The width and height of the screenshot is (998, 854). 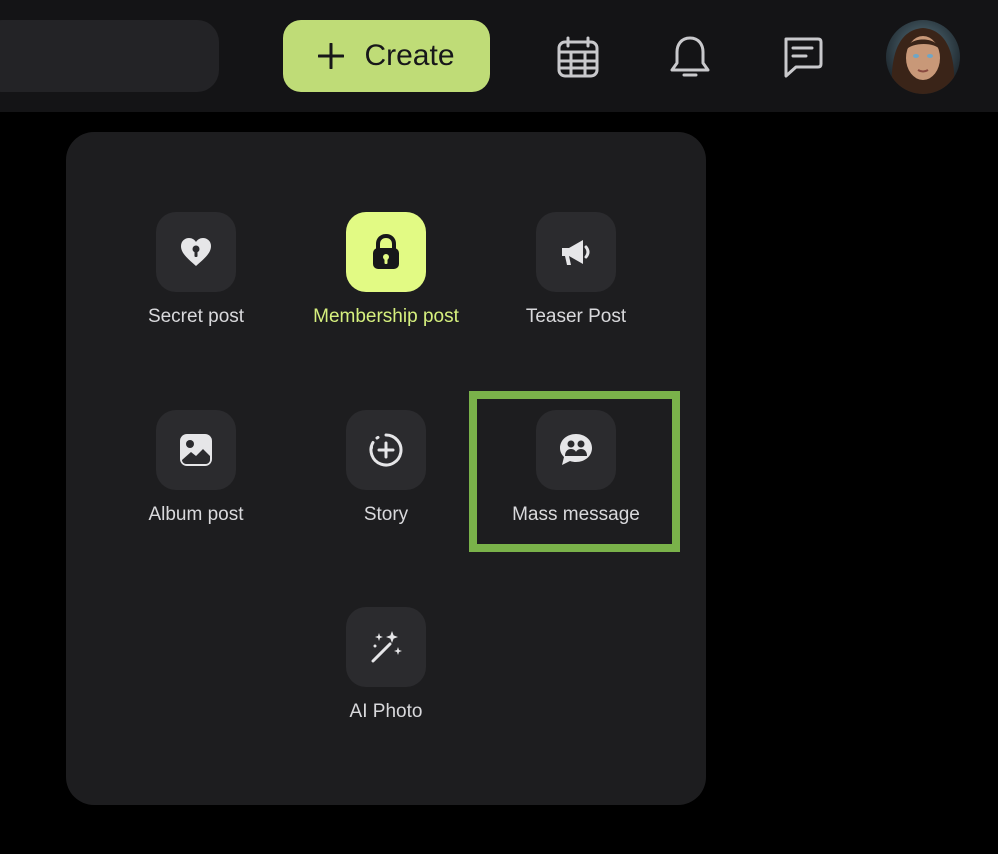 I want to click on story-plus-icon, so click(x=386, y=450).